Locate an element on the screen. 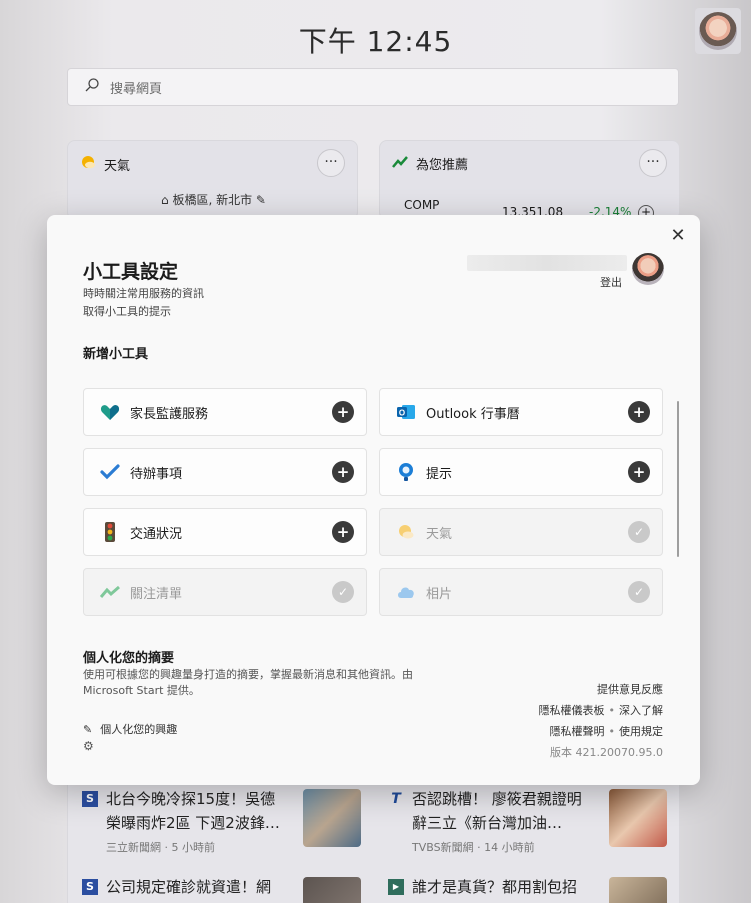 The height and width of the screenshot is (903, 751). widget-tile-watchlist: 關注清單 ✓ is located at coordinates (225, 592).